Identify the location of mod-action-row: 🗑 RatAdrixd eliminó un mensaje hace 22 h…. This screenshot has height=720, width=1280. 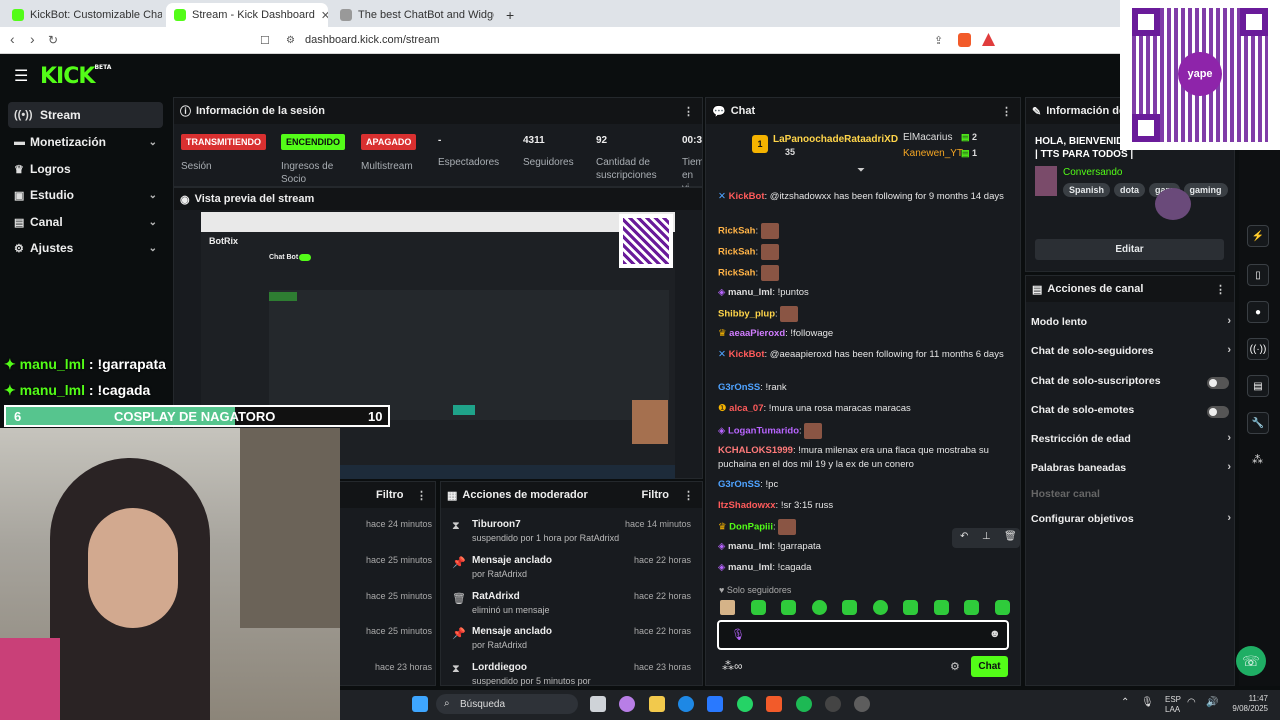
(572, 609).